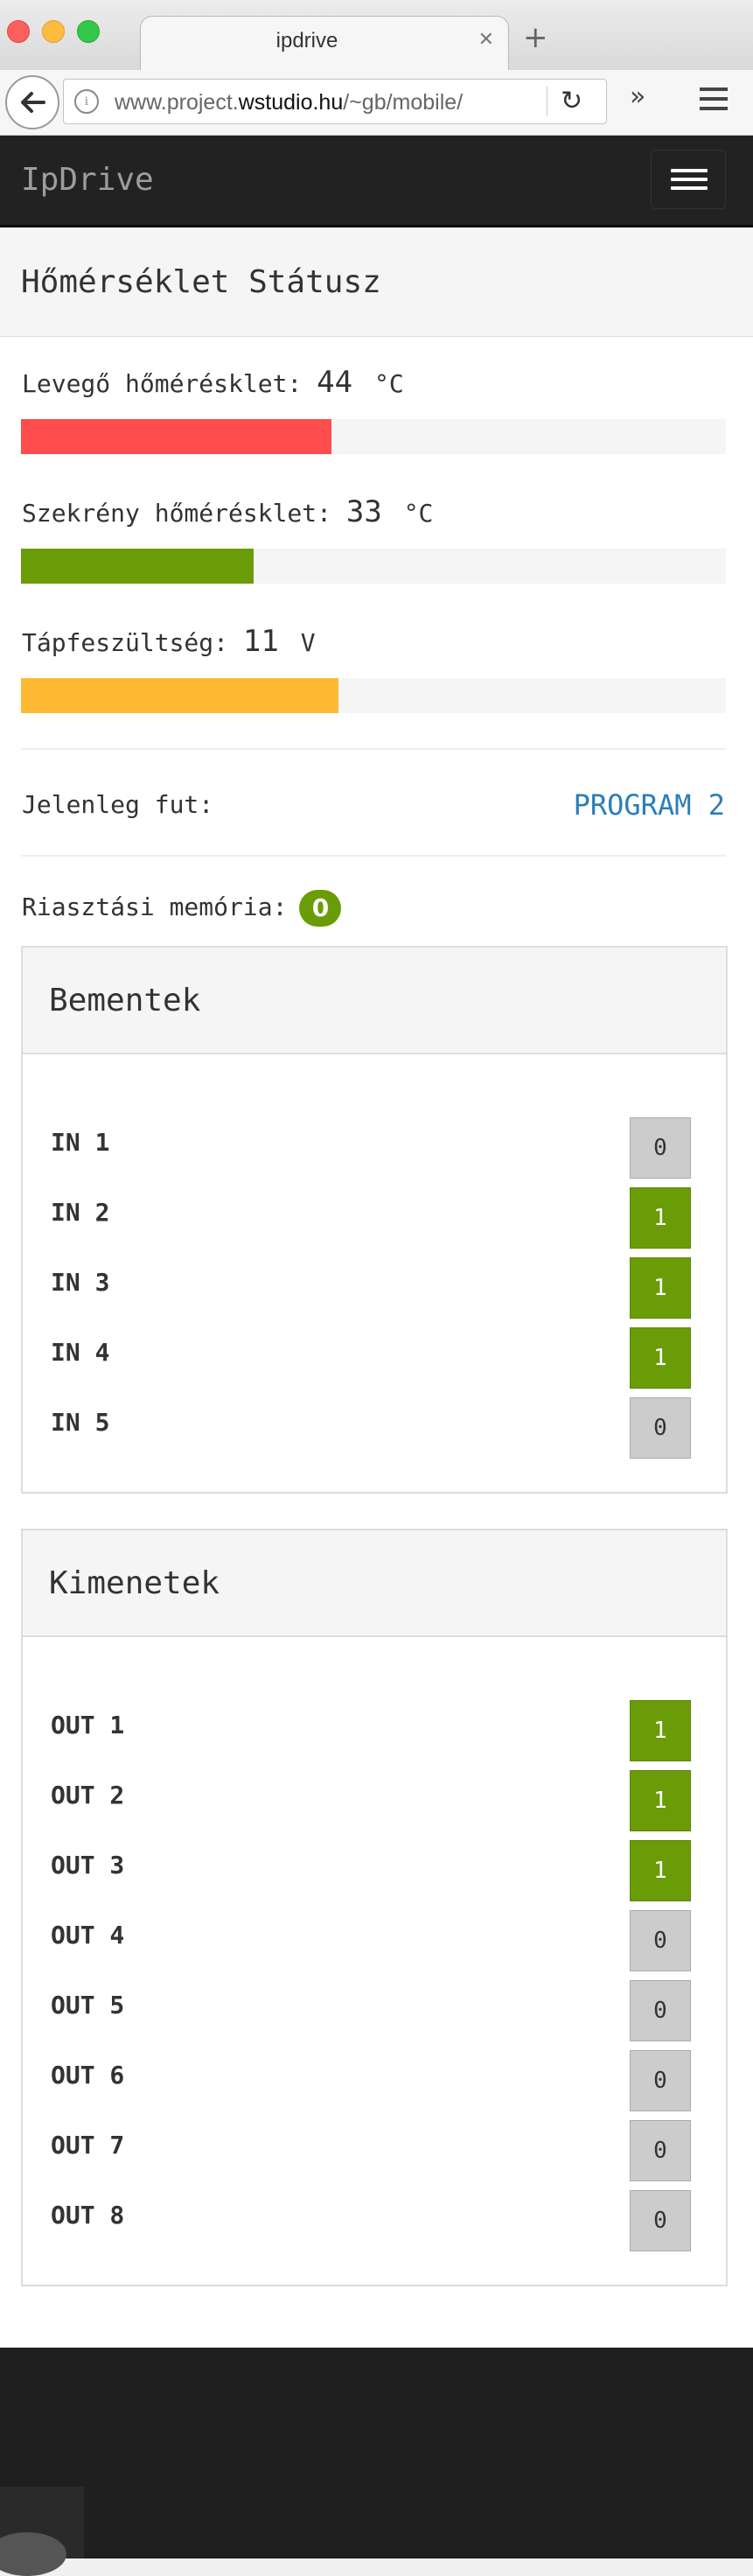 The image size is (753, 2576). I want to click on output-label: OUT 1, so click(88, 1725).